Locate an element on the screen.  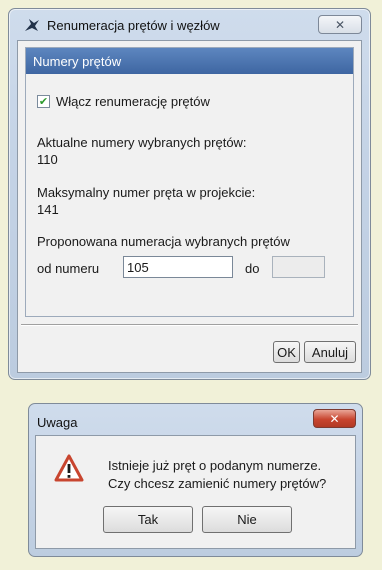
warning-close-button: ✕ is located at coordinates (334, 418).